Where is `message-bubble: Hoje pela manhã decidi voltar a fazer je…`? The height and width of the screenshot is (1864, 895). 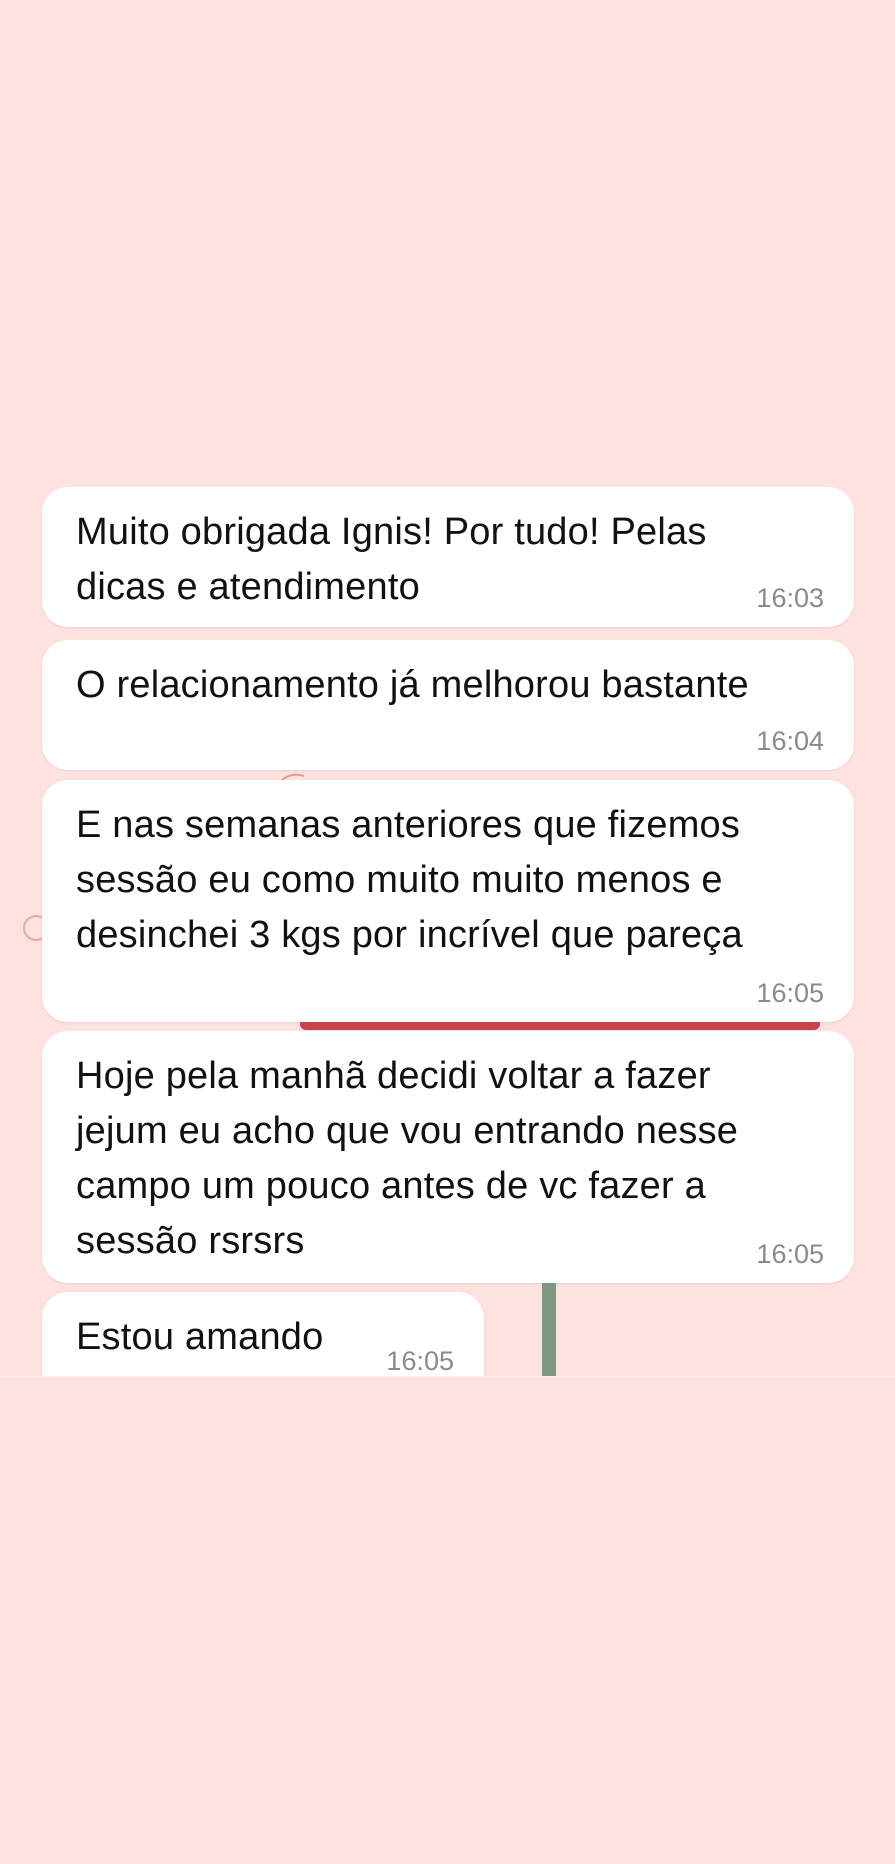 message-bubble: Hoje pela manhã decidi voltar a fazer je… is located at coordinates (448, 1157).